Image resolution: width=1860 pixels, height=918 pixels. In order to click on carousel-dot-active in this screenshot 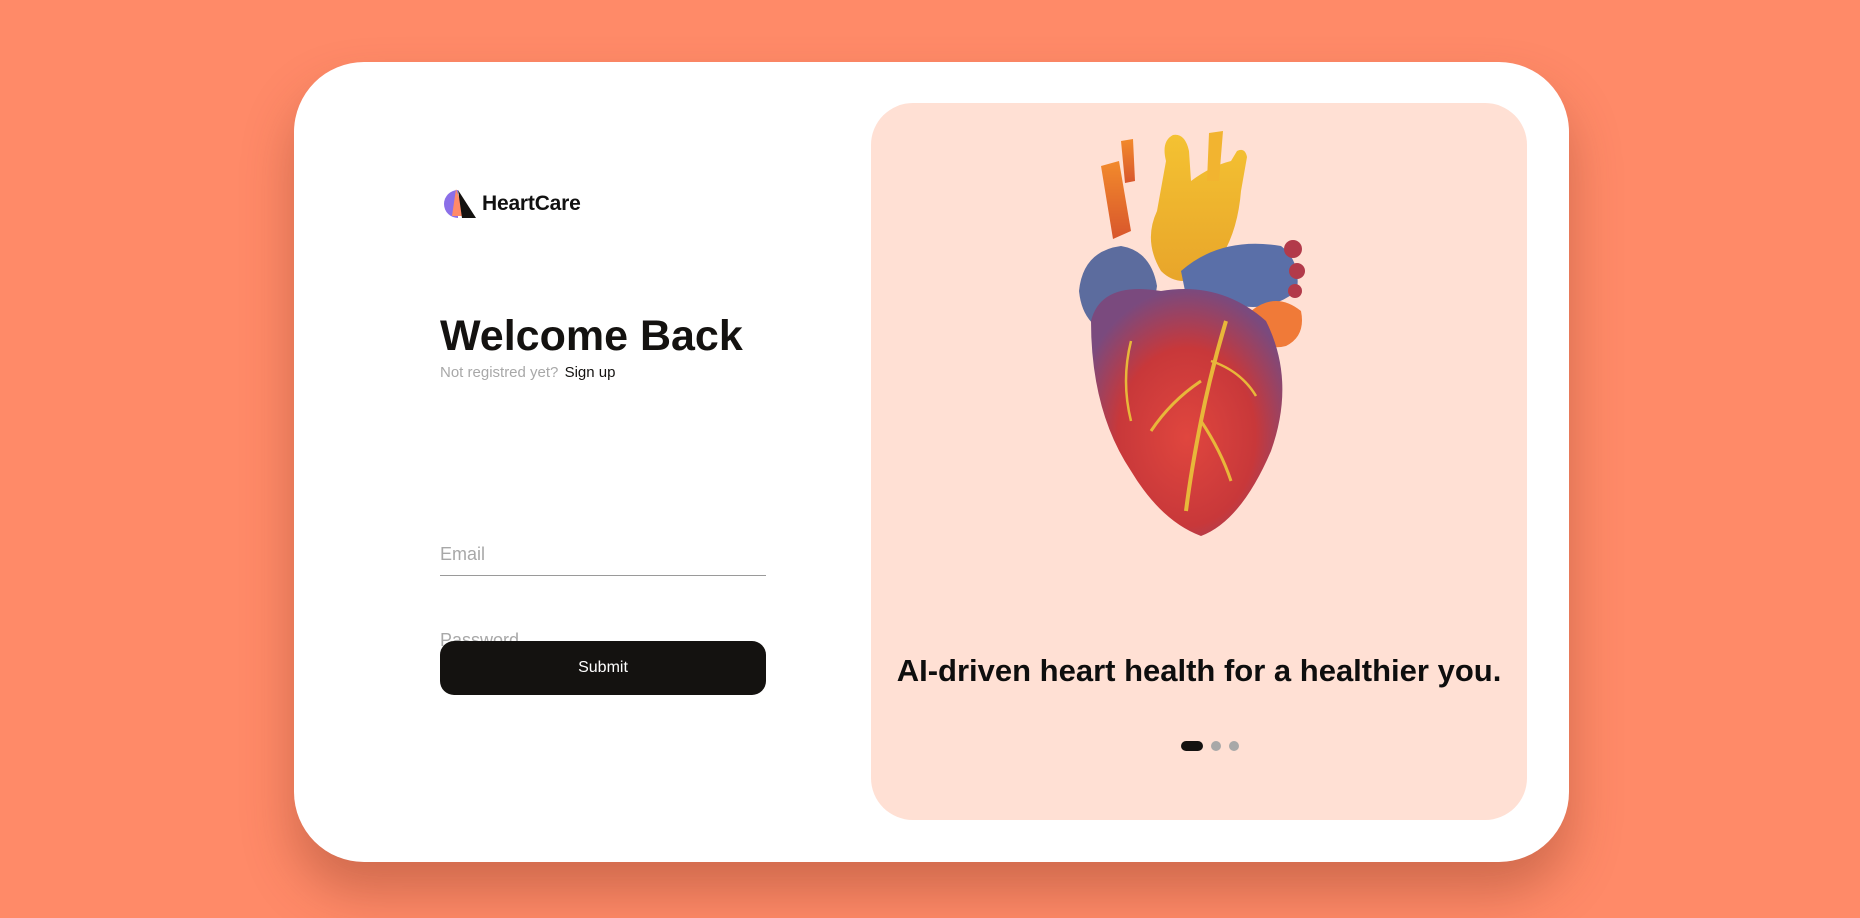, I will do `click(1192, 746)`.